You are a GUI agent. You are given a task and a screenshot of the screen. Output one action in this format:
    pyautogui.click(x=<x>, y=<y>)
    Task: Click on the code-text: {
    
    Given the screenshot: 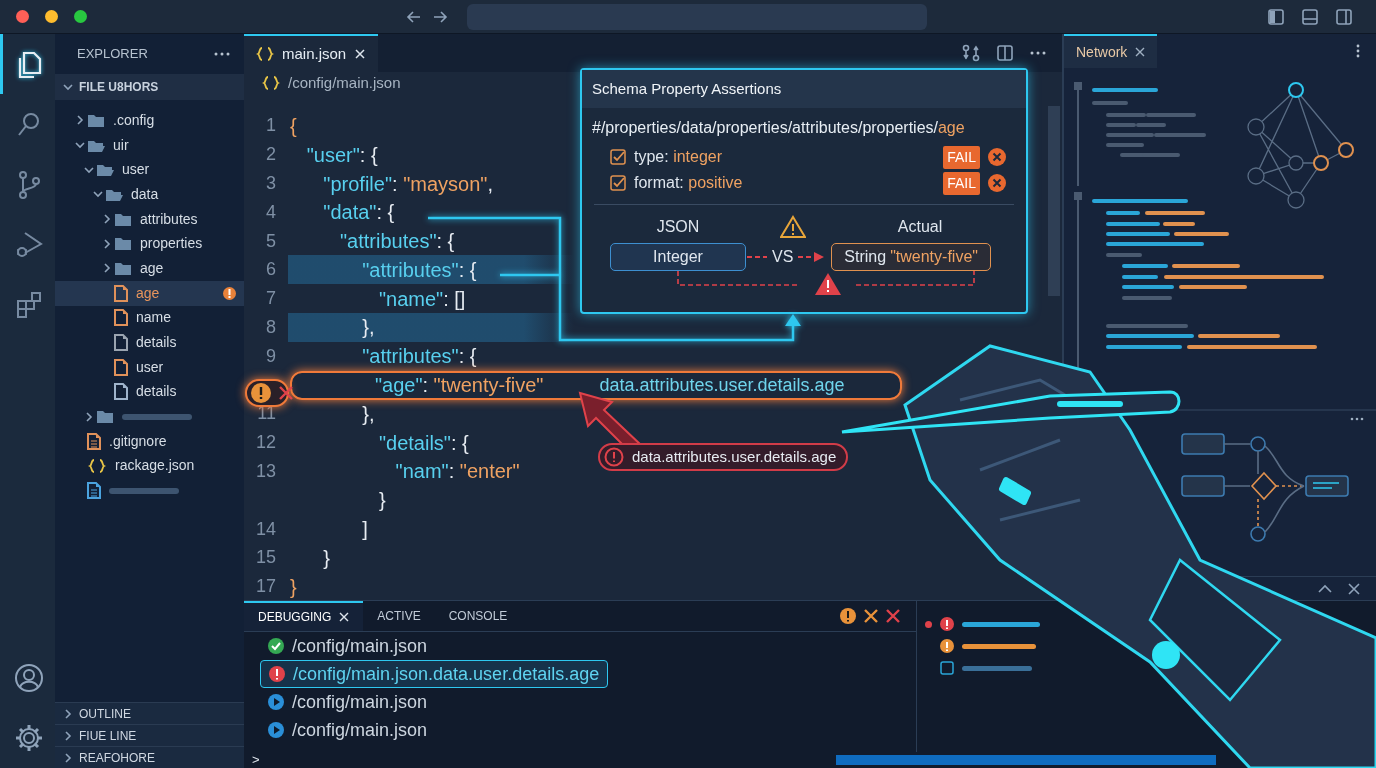 What is the action you would take?
    pyautogui.click(x=293, y=126)
    